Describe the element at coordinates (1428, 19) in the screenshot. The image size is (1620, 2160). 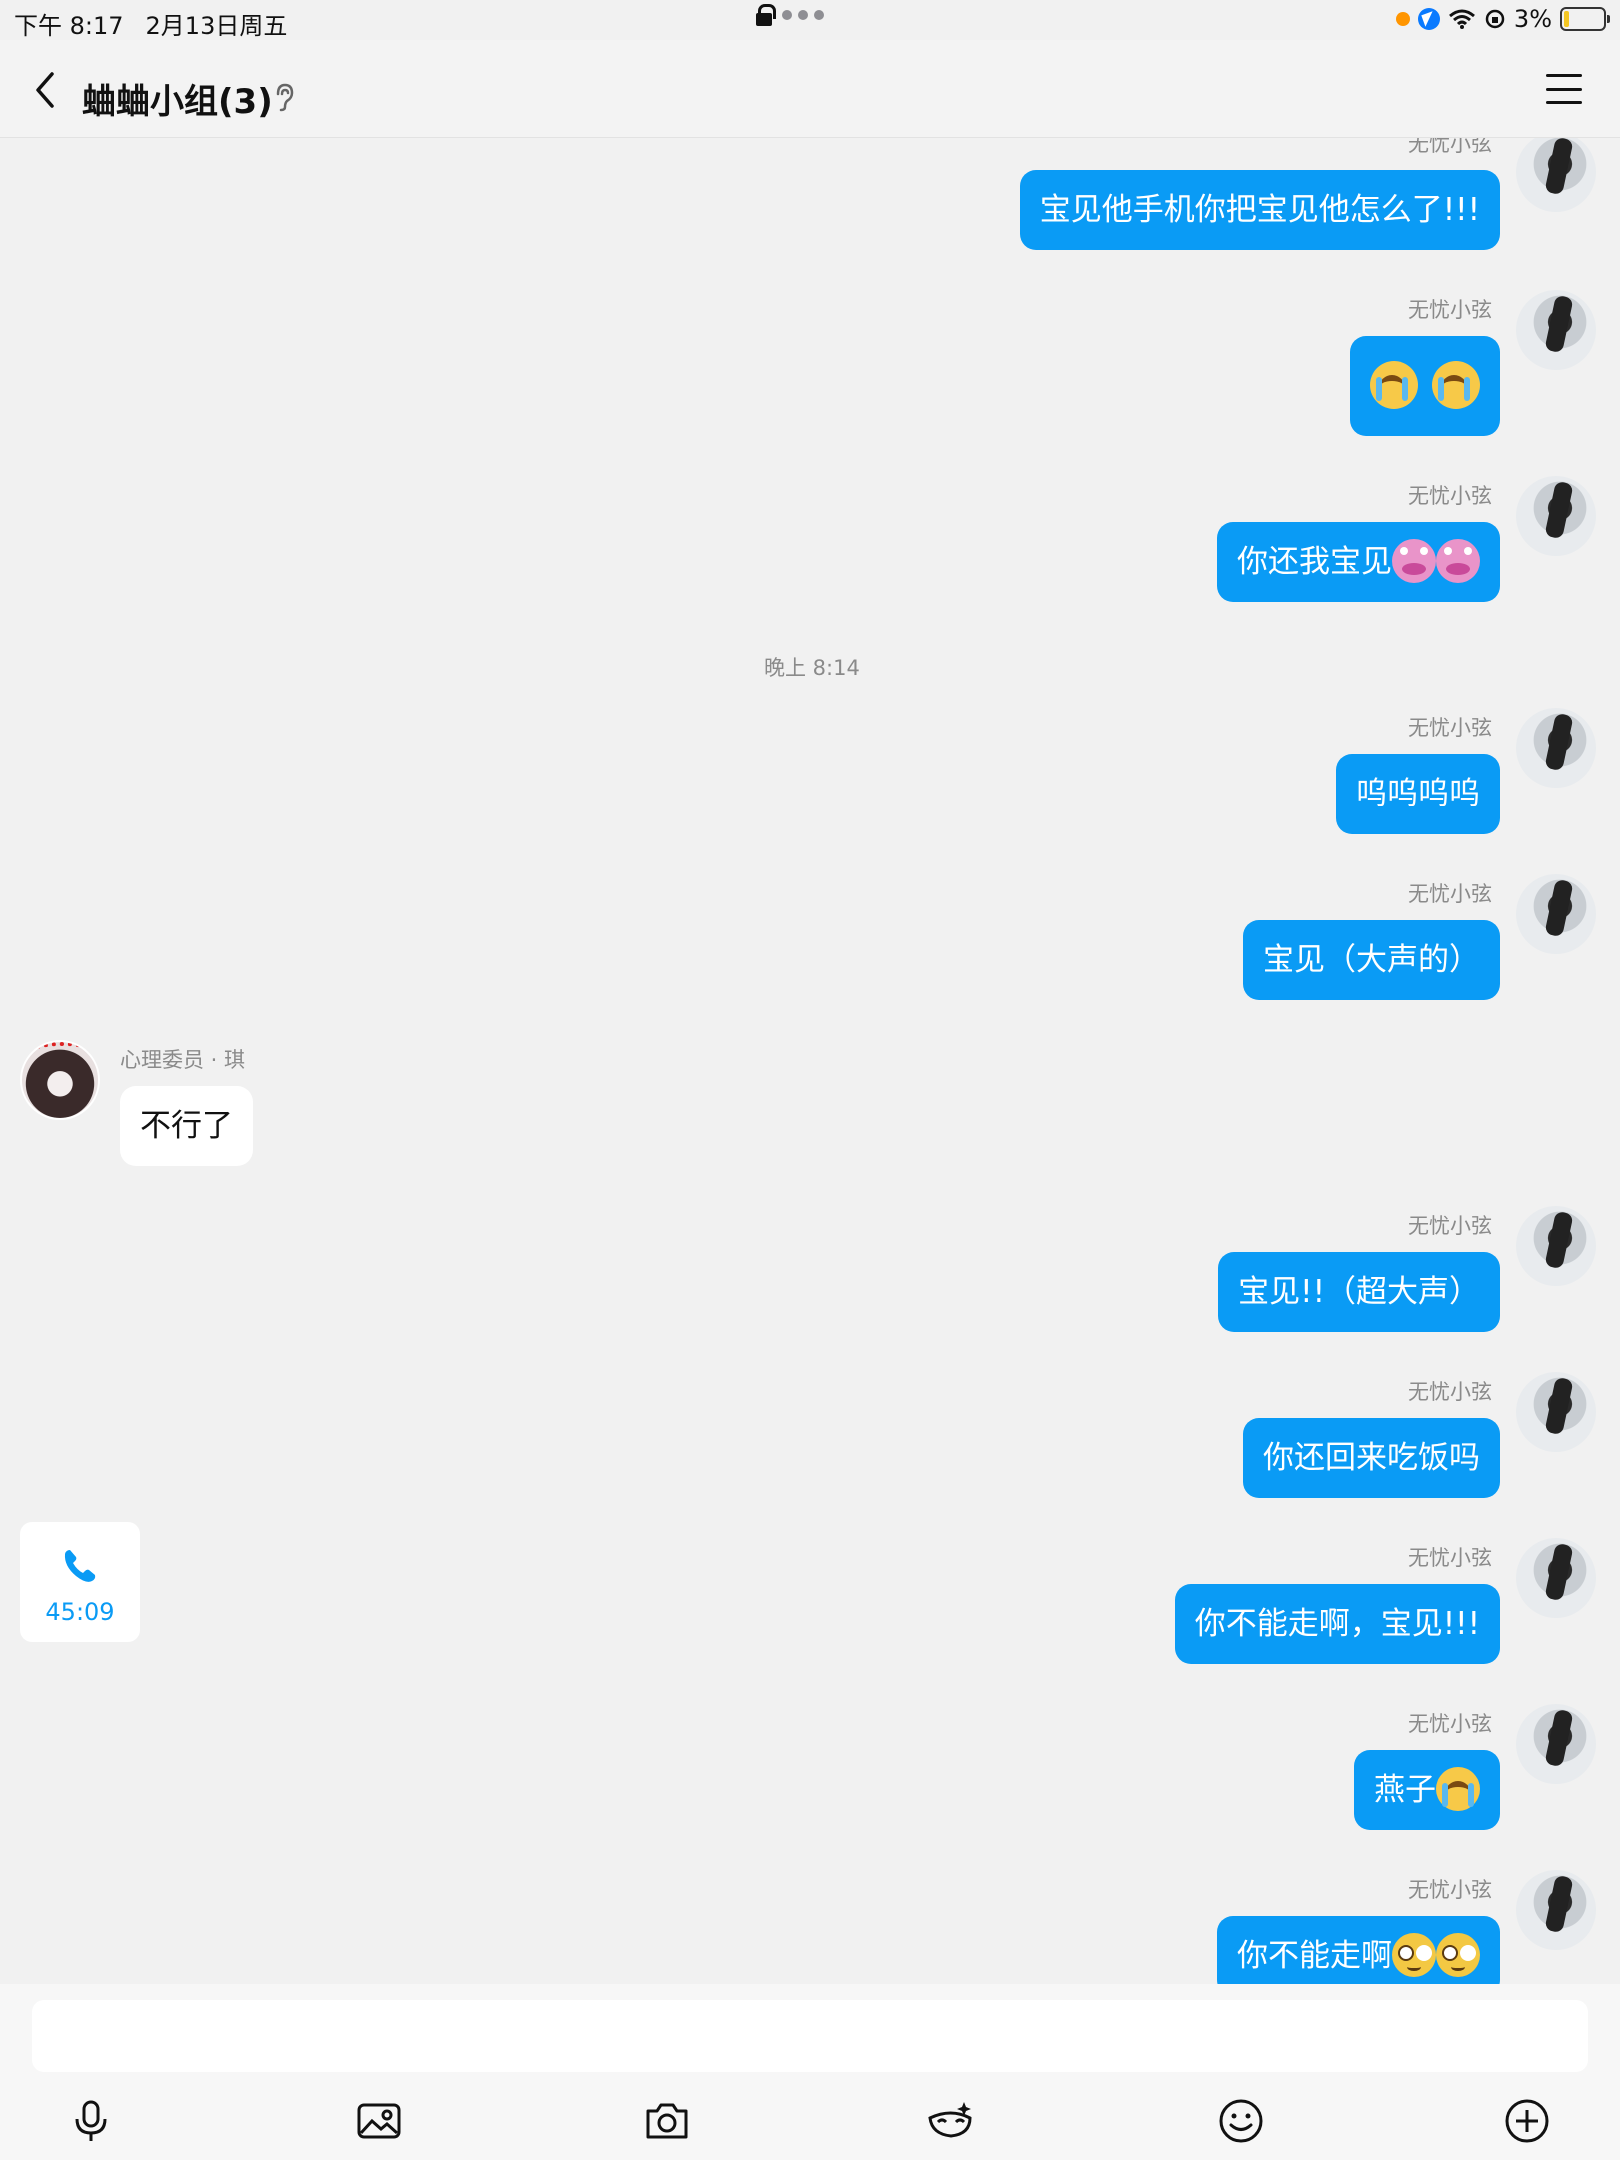
I see `location-icon` at that location.